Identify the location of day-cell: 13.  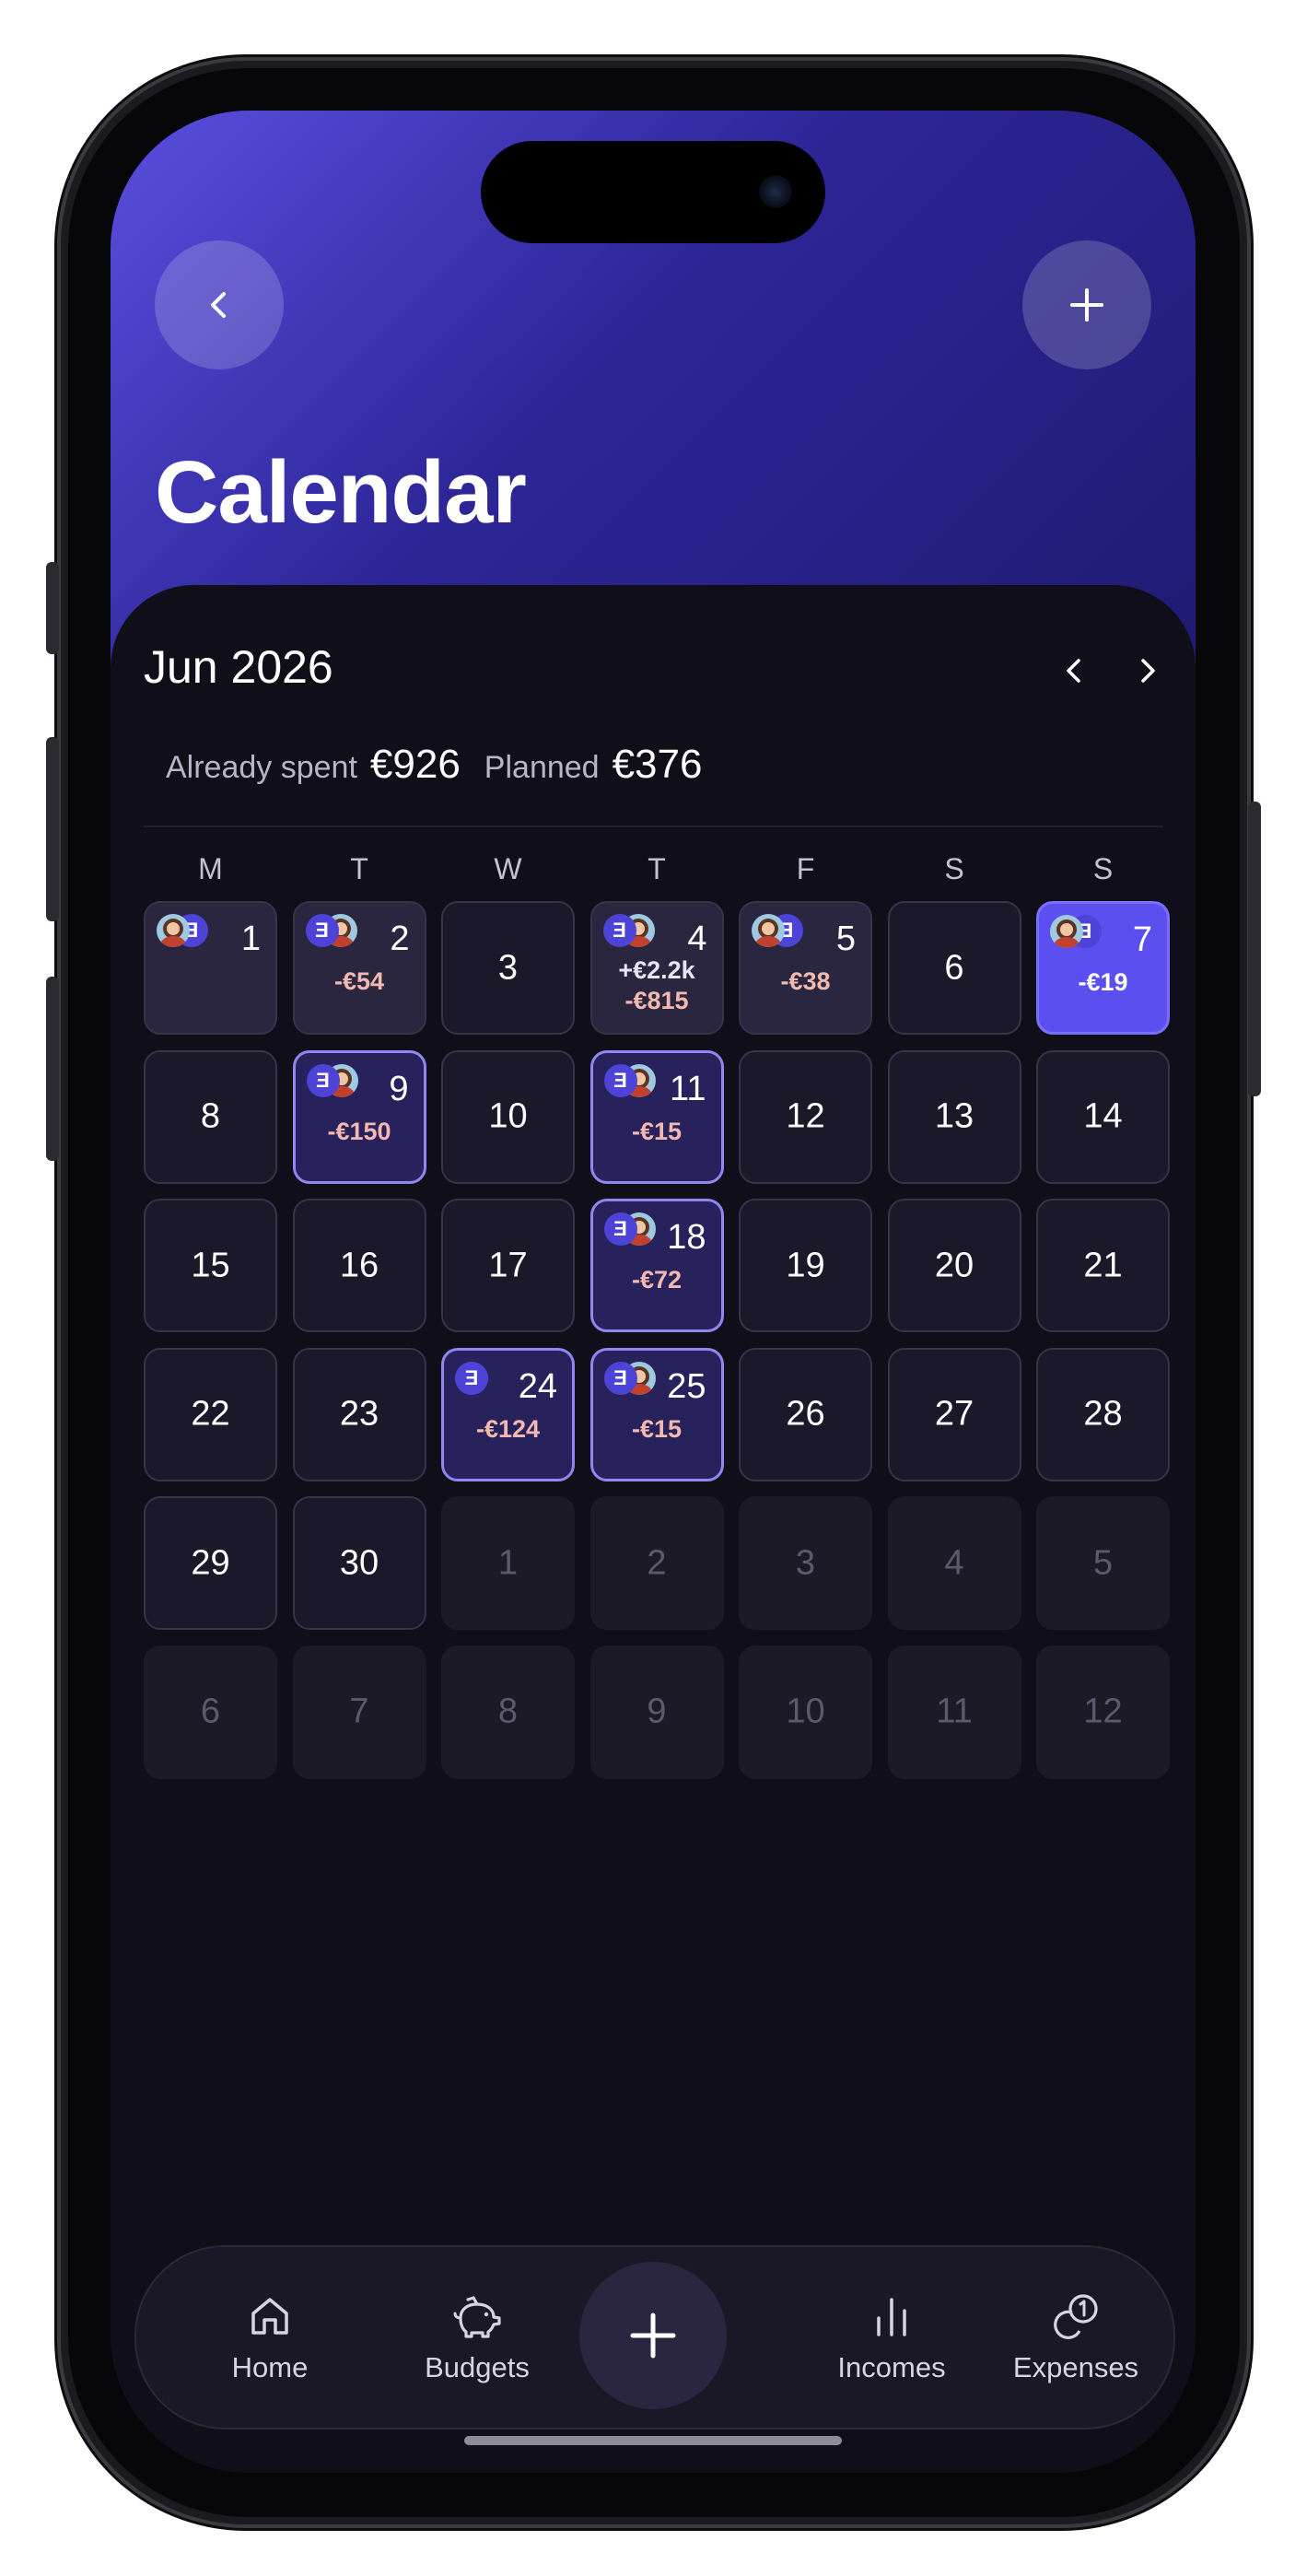
(954, 1116).